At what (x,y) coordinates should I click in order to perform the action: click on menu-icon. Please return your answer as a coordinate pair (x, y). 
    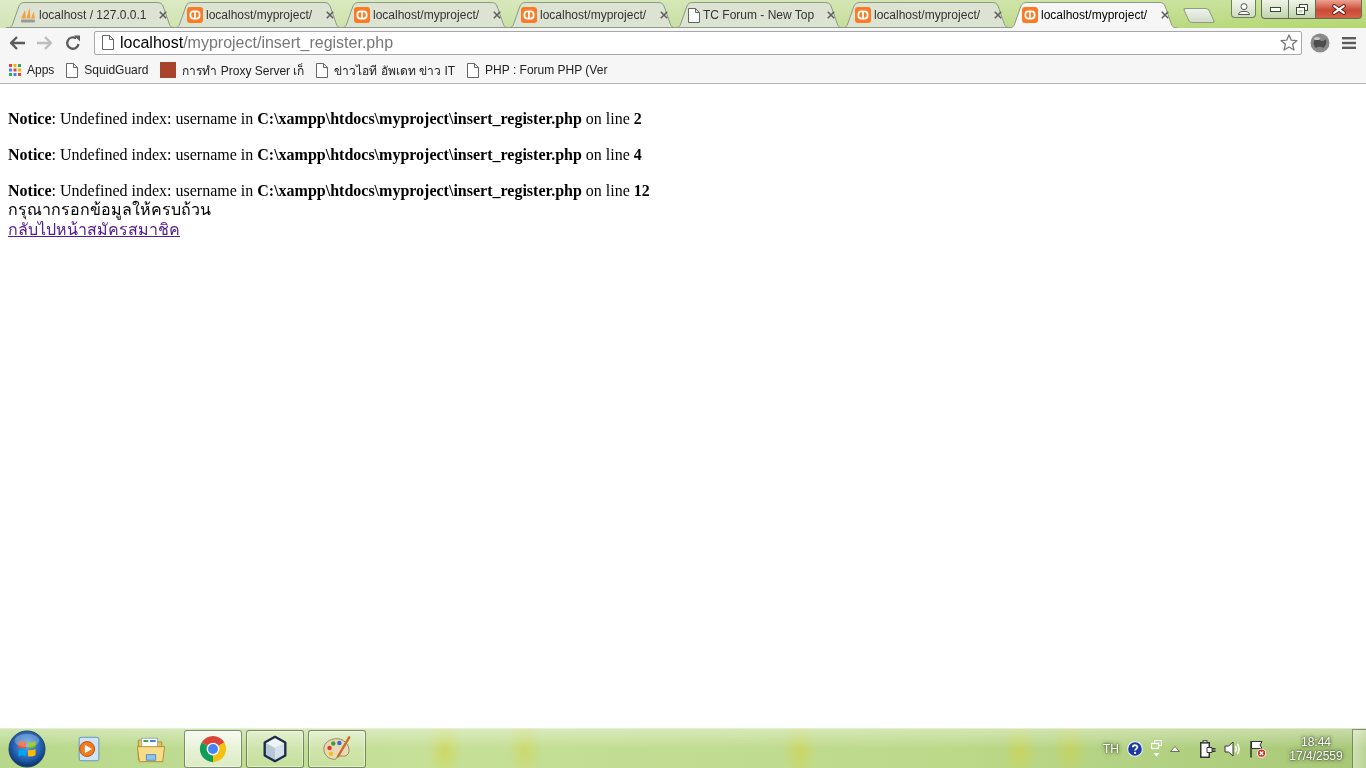
    Looking at the image, I should click on (1349, 42).